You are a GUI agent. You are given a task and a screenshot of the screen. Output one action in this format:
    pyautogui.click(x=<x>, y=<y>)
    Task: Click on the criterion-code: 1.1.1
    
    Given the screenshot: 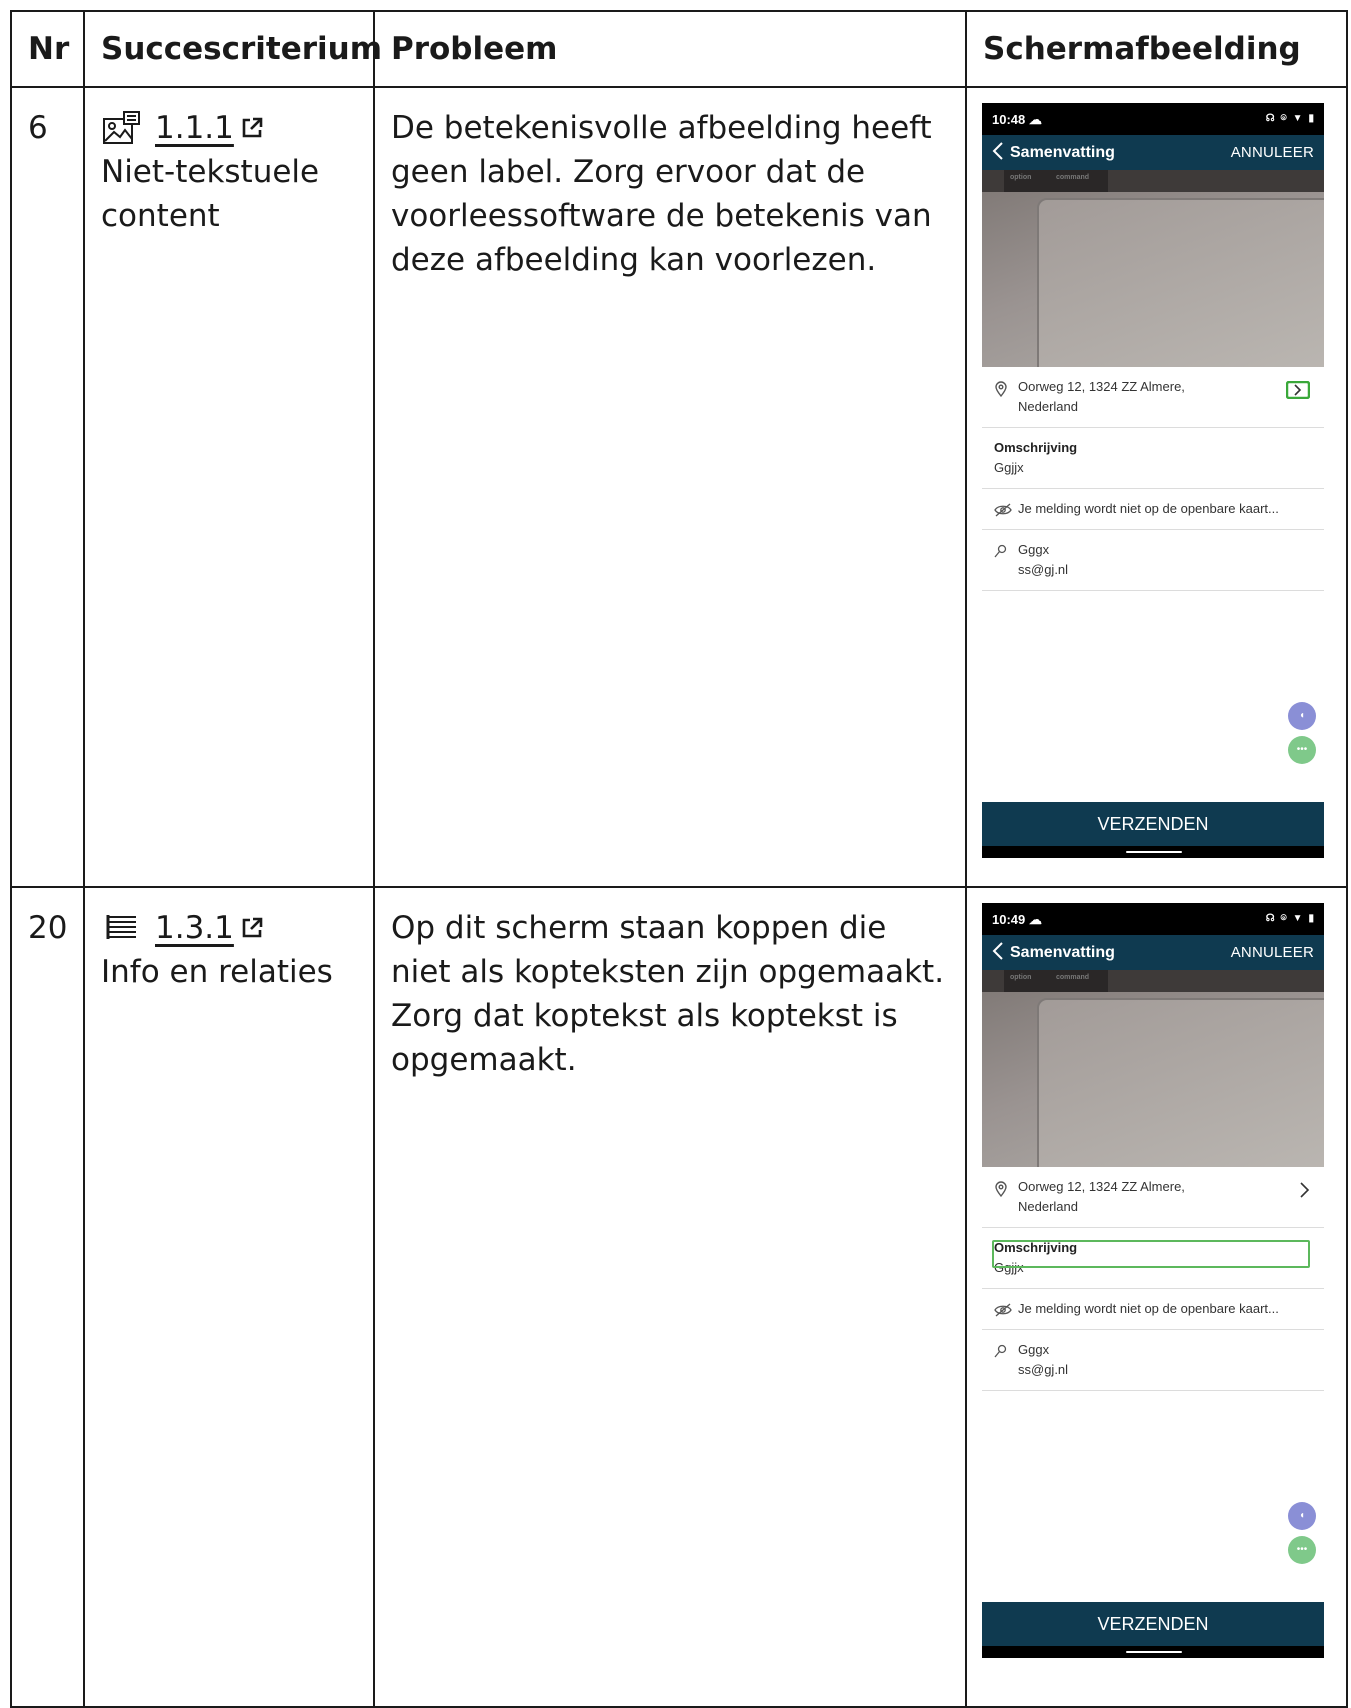 What is the action you would take?
    pyautogui.click(x=194, y=128)
    